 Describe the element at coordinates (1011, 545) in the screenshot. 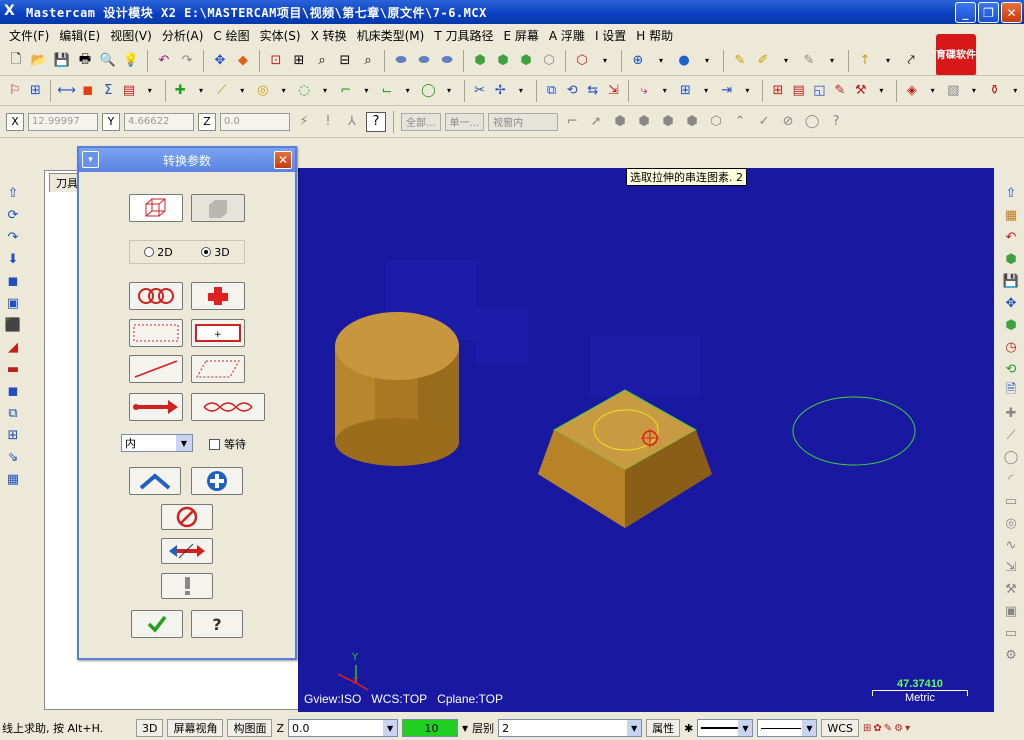

I see `spline-gray-icon: ∿` at that location.